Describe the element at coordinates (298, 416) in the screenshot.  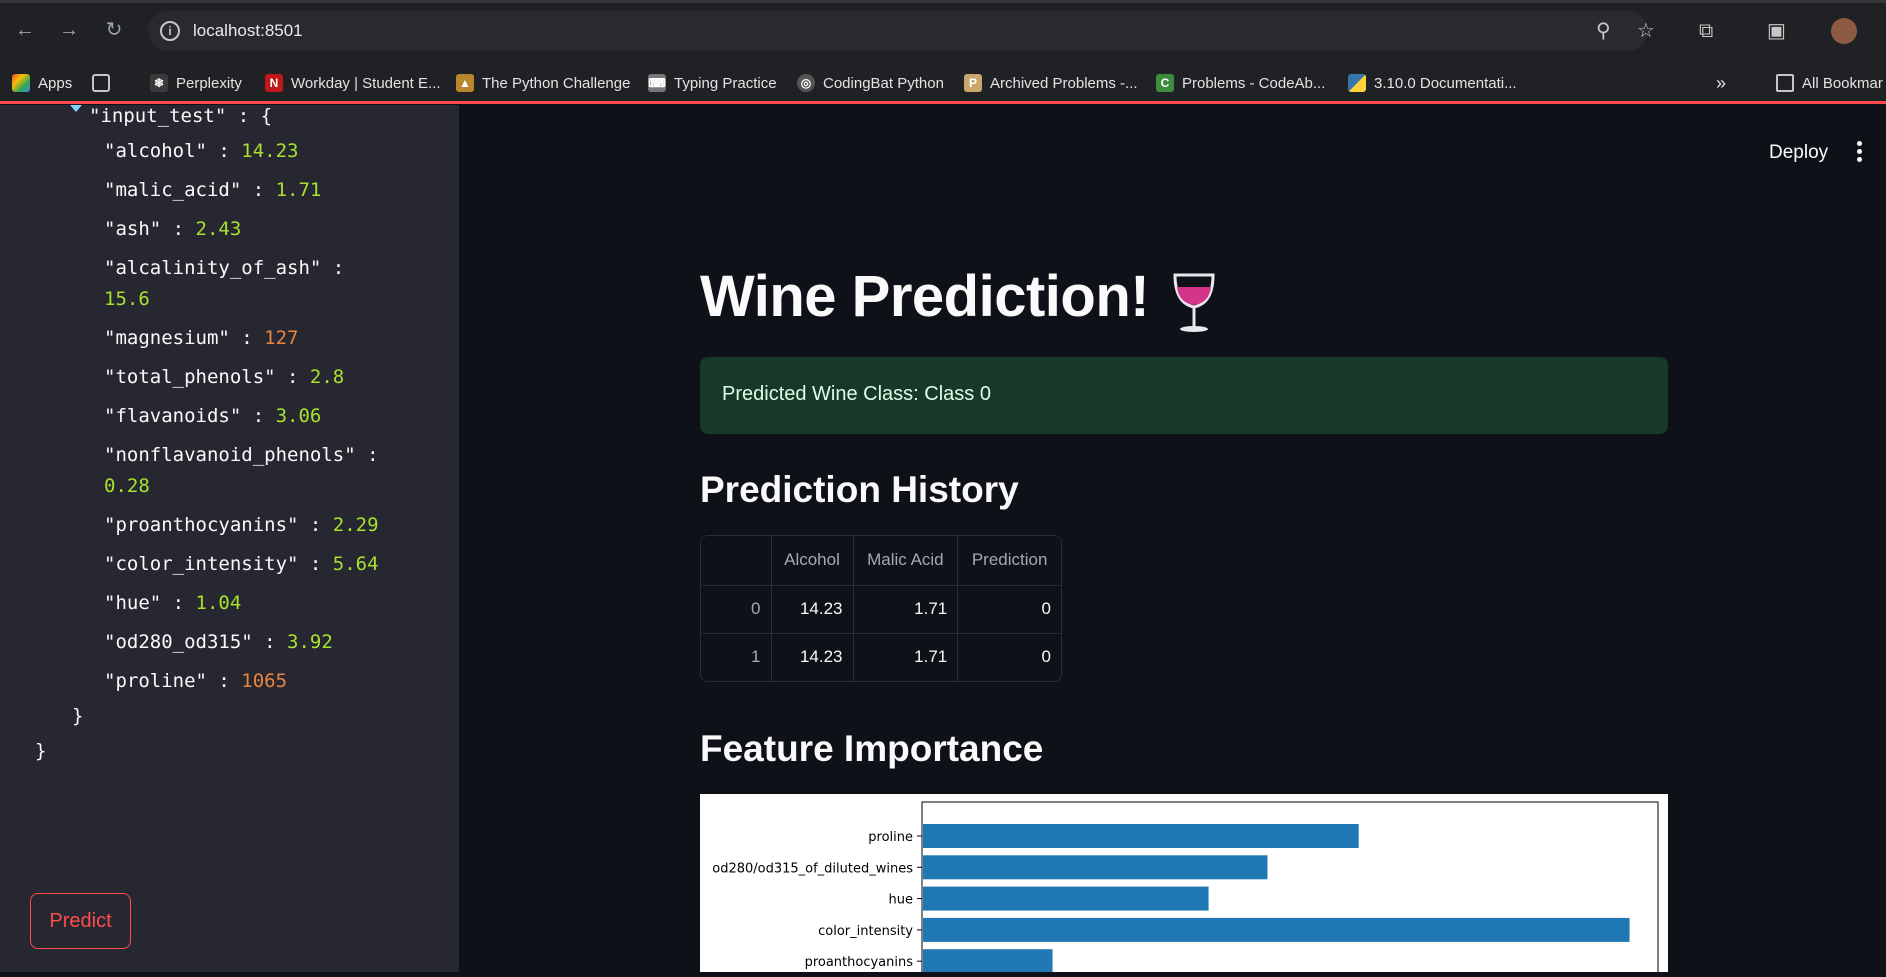
I see `json-field-value: 3.06` at that location.